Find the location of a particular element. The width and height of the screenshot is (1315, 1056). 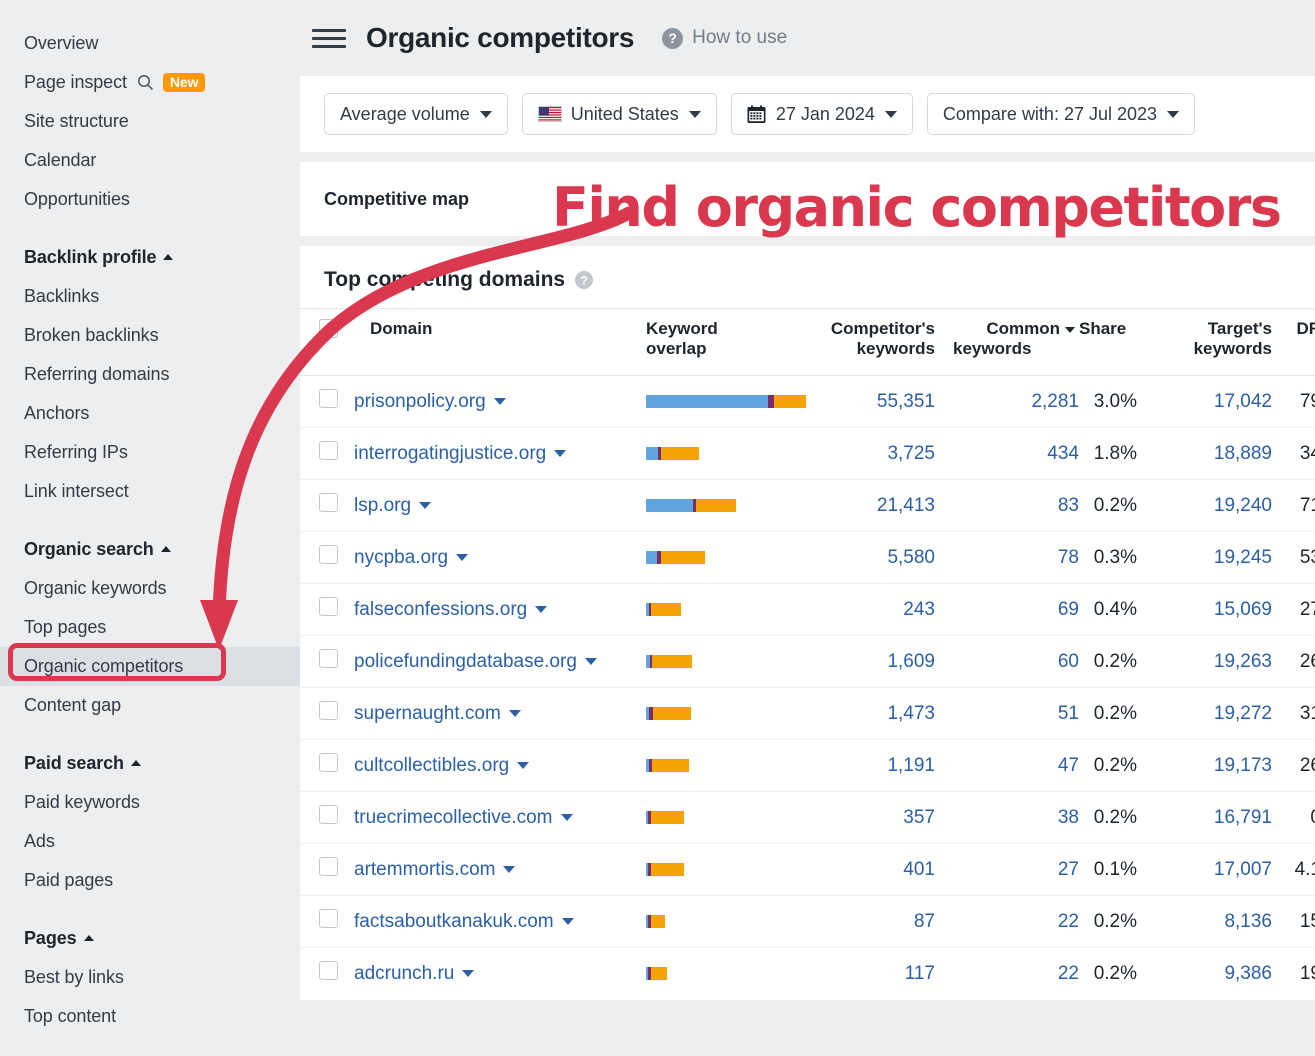

sidebar-item-content-gap: Content gap is located at coordinates (150, 705).